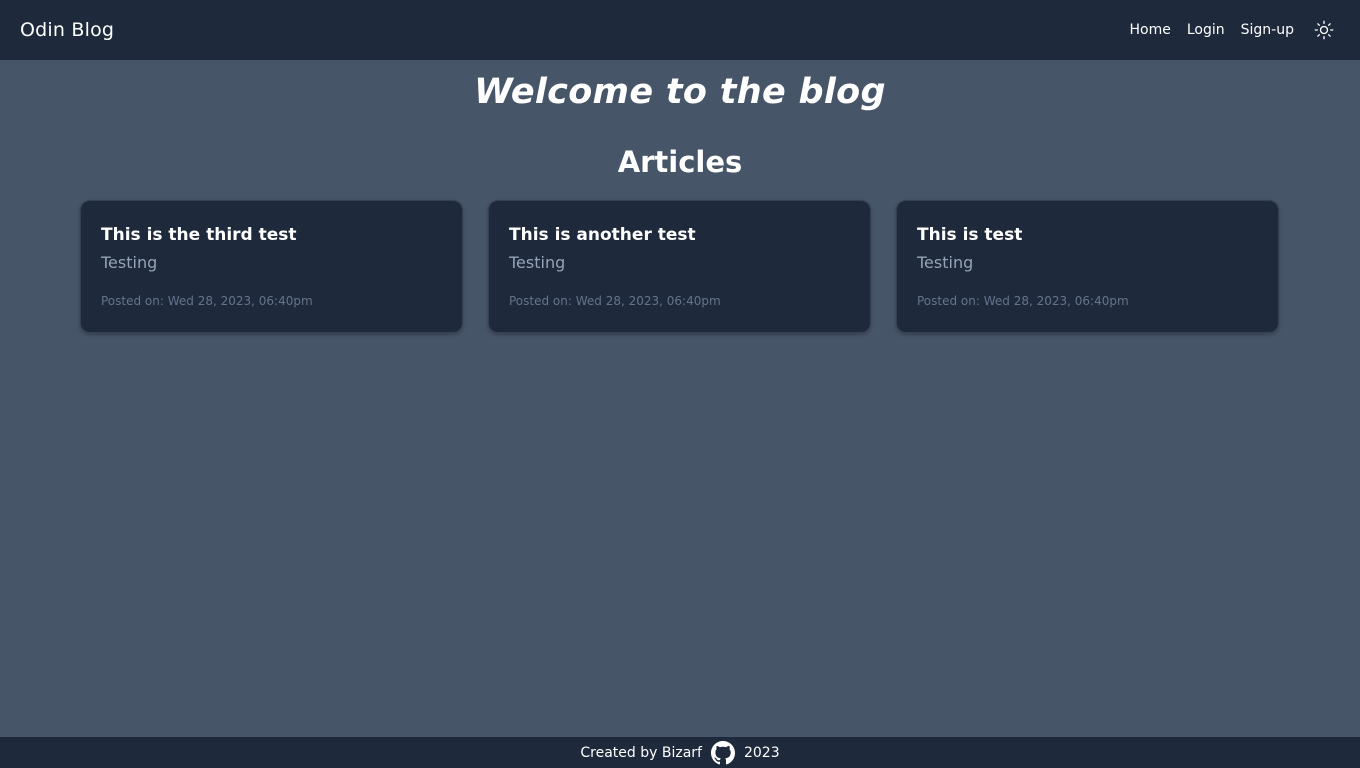 Image resolution: width=1360 pixels, height=768 pixels. I want to click on github-link, so click(722, 752).